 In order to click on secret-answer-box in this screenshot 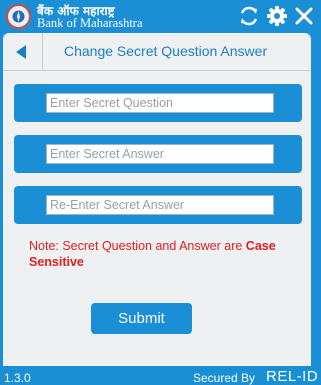, I will do `click(158, 154)`.